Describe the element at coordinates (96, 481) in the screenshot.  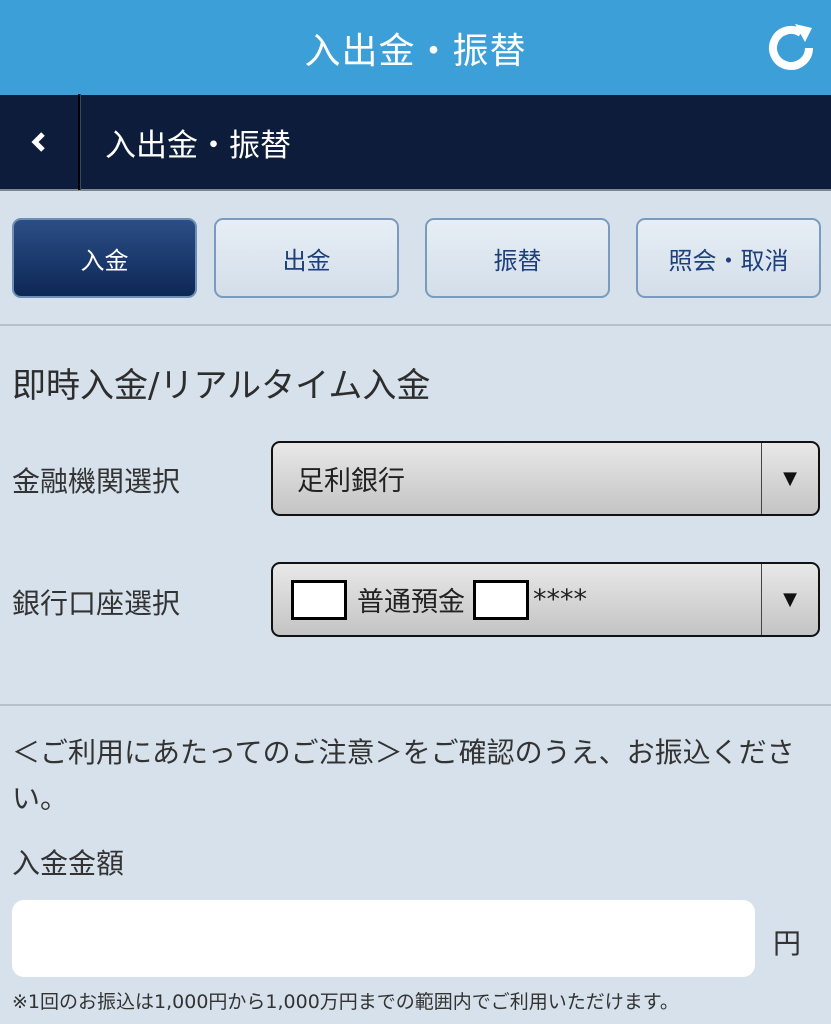
I see `bank-select-label: 金融機関選択` at that location.